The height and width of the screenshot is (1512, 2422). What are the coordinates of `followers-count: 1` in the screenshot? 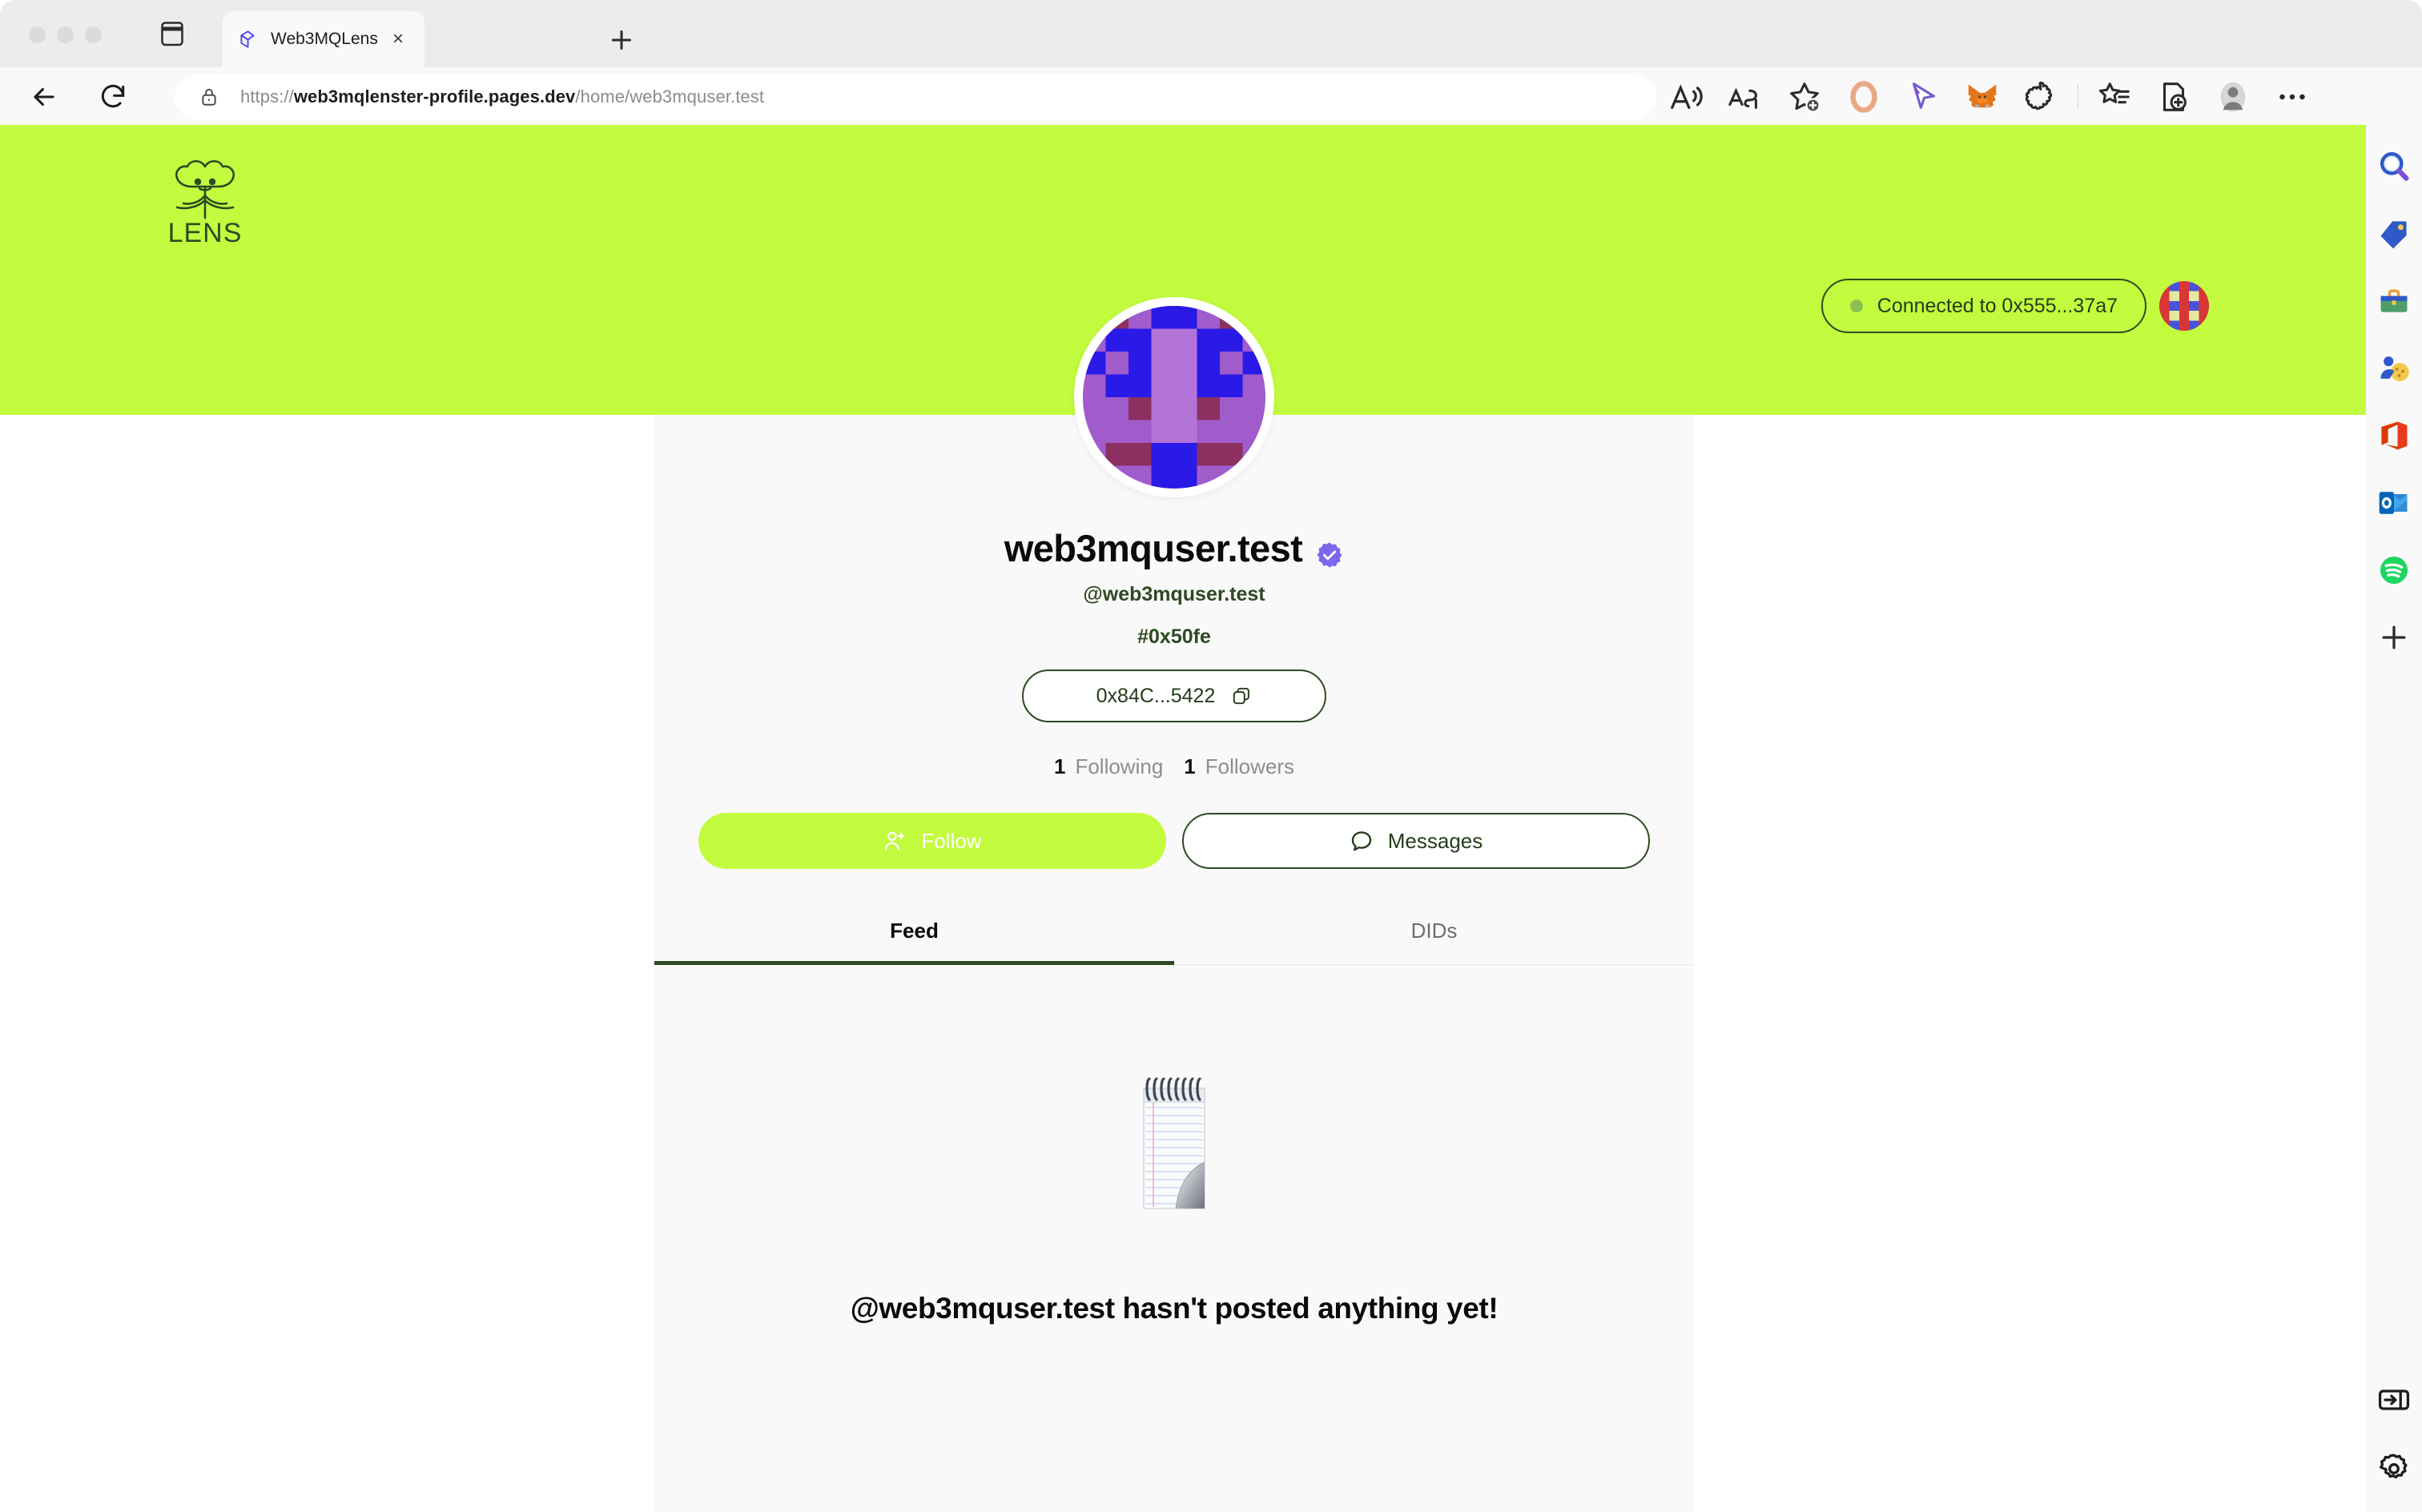 It's located at (1190, 766).